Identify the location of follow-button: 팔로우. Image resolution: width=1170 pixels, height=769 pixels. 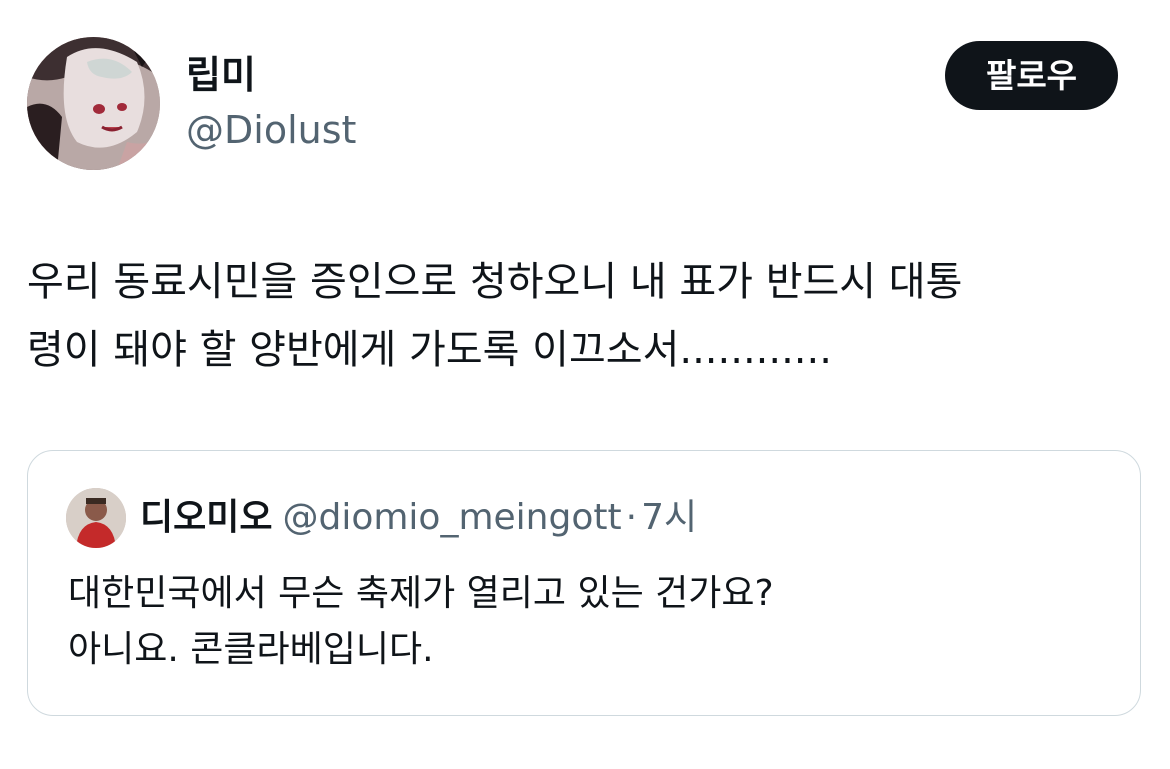
(1031, 75).